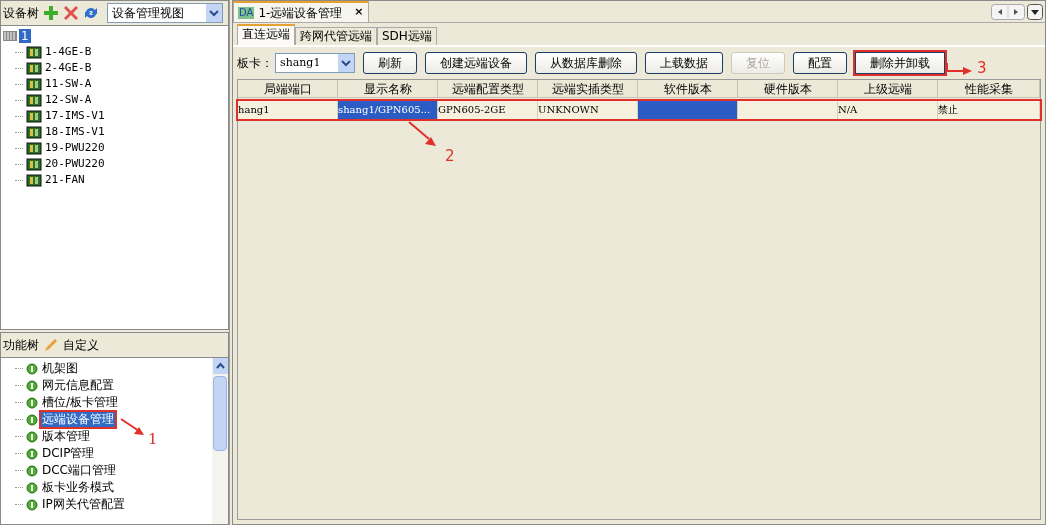  I want to click on function-item: 机架图, so click(60, 368).